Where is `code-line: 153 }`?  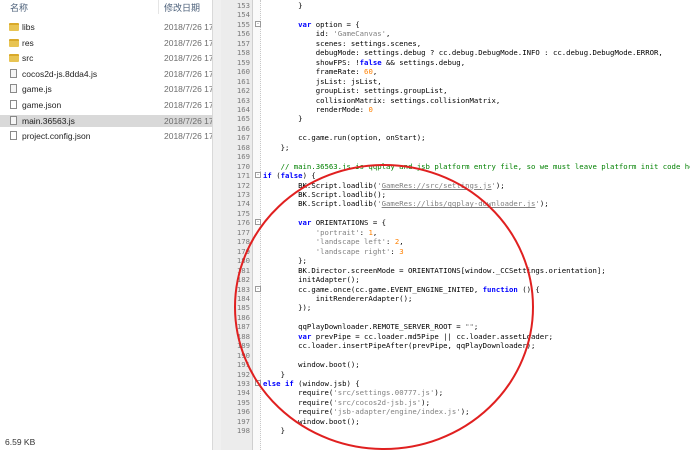 code-line: 153 } is located at coordinates (455, 5).